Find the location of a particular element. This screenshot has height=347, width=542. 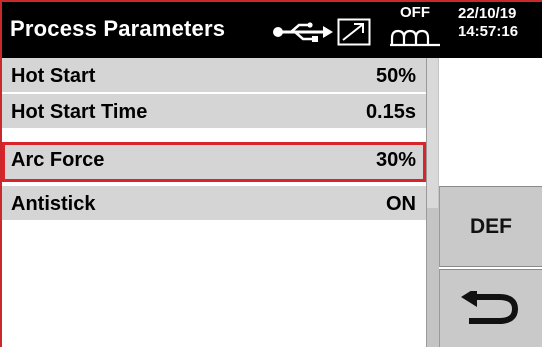

scrollbar-thumb is located at coordinates (432, 133).